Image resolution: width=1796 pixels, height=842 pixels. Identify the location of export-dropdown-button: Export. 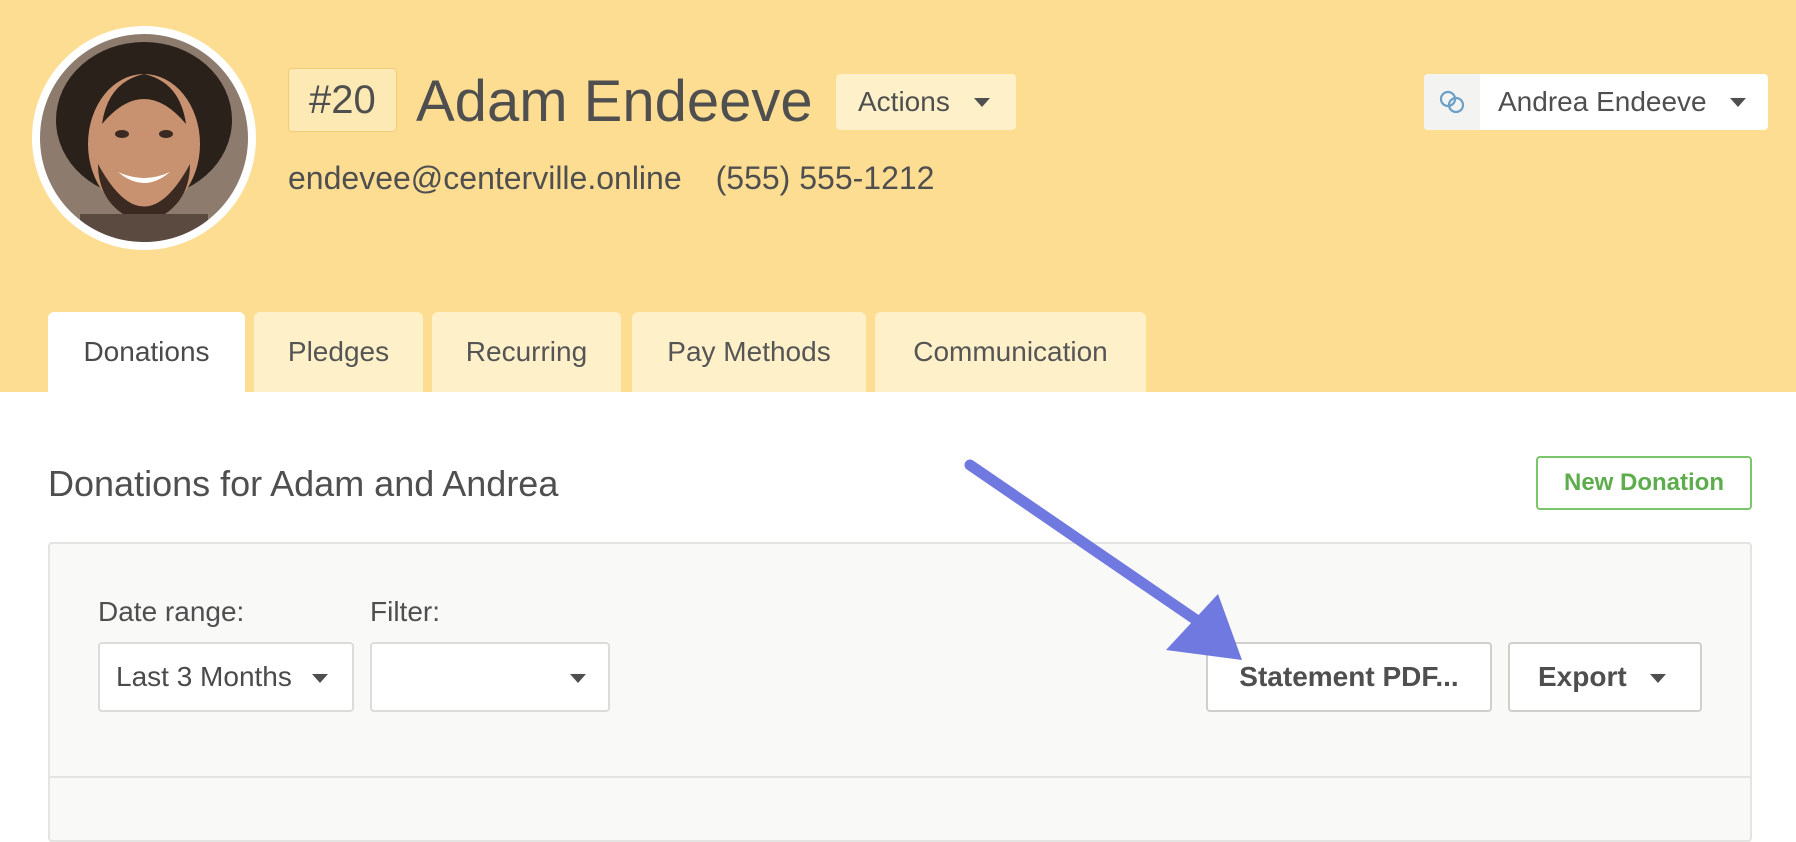
(1605, 677).